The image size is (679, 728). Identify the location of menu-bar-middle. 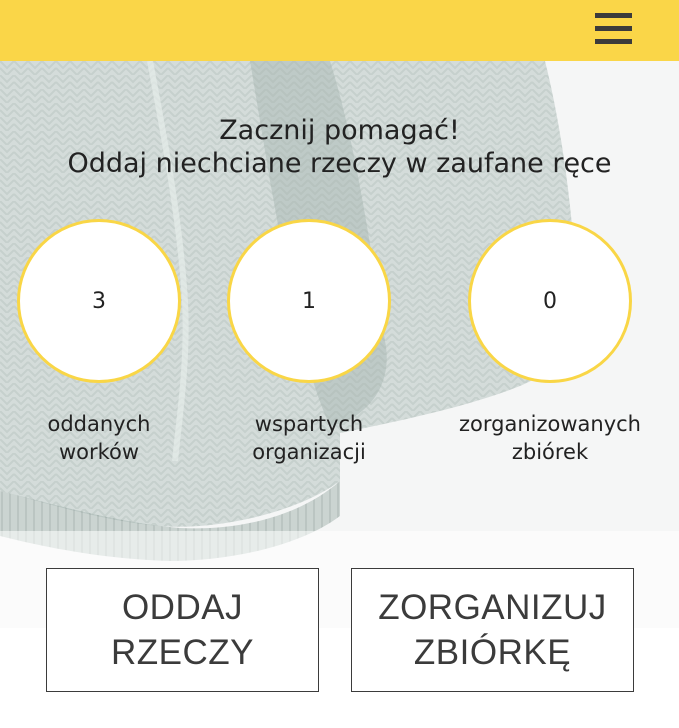
(613, 28).